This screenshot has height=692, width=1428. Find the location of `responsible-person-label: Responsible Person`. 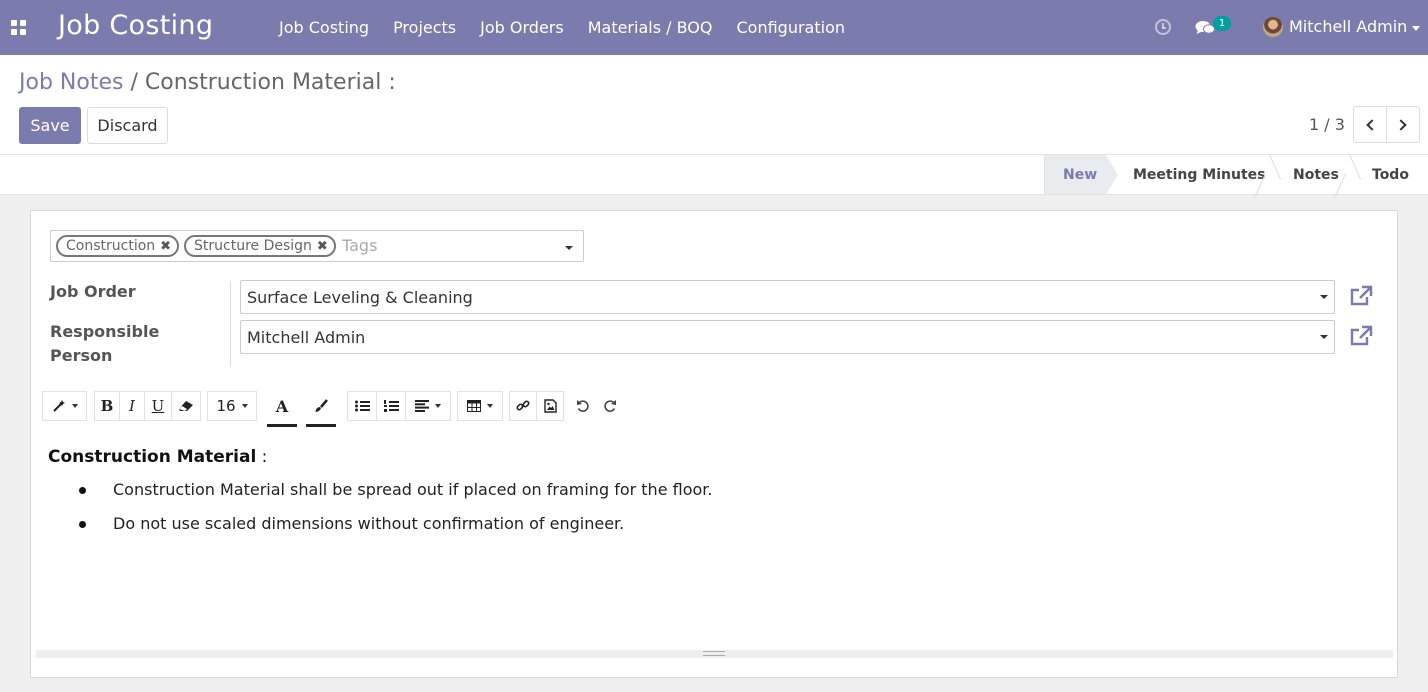

responsible-person-label: Responsible Person is located at coordinates (105, 343).